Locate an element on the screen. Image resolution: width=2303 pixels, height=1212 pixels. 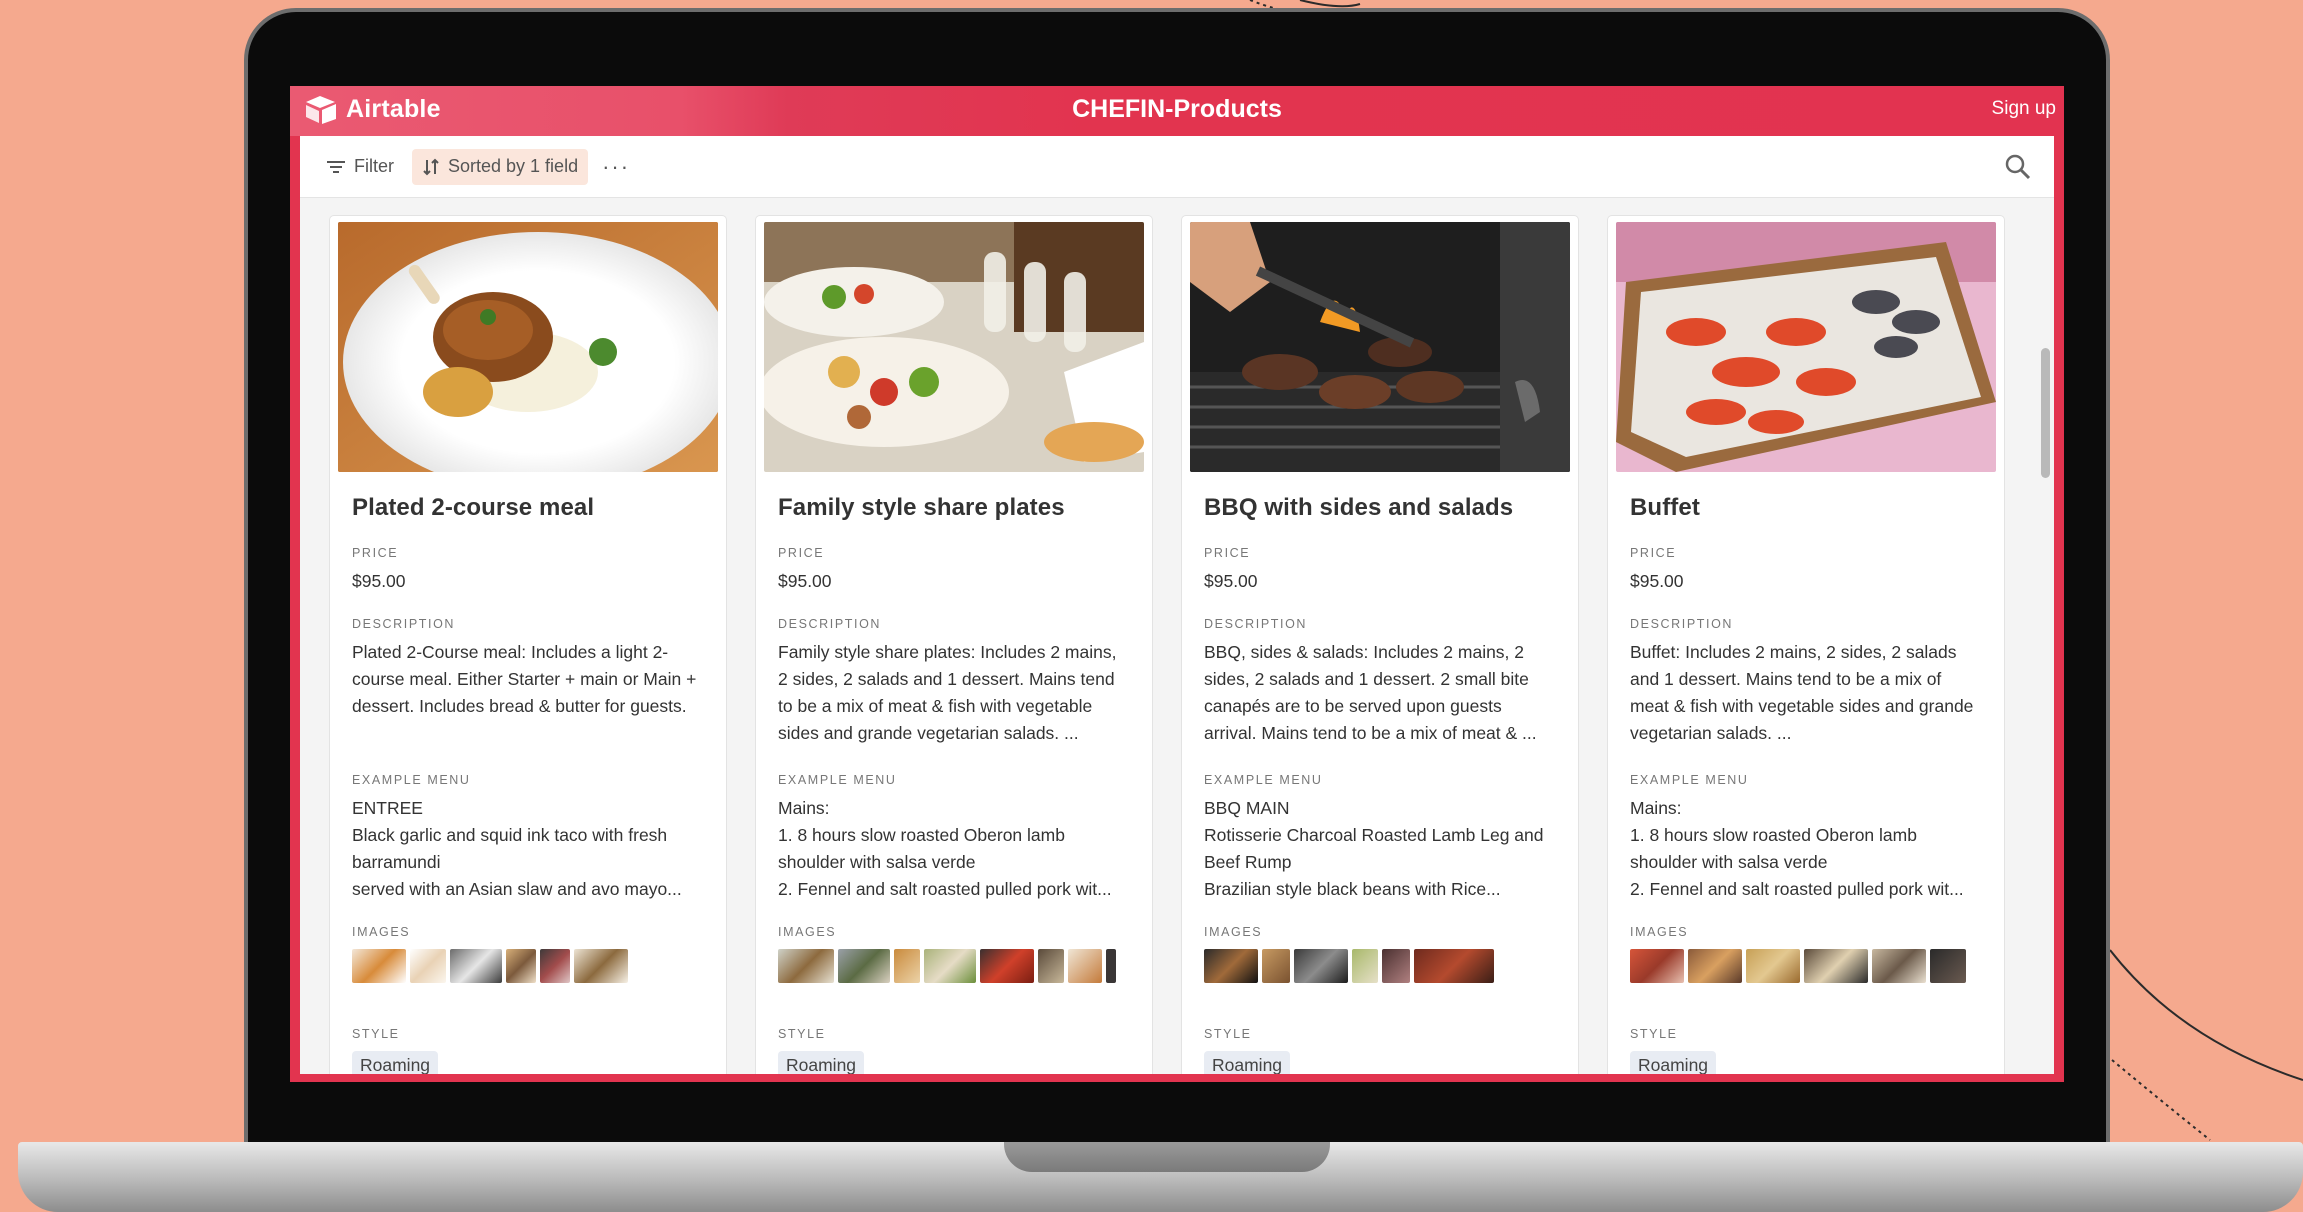
card-title: Family style share plates is located at coordinates (921, 507).